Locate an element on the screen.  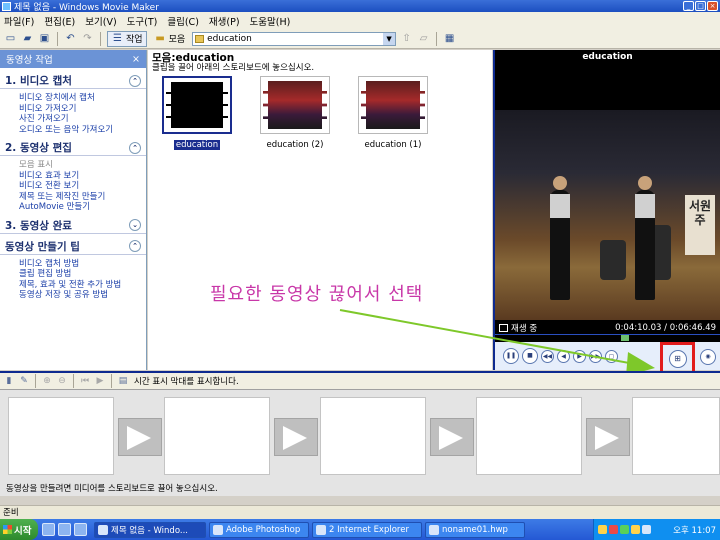
next-frame-icon: ▶▶ is located at coordinates (595, 356).